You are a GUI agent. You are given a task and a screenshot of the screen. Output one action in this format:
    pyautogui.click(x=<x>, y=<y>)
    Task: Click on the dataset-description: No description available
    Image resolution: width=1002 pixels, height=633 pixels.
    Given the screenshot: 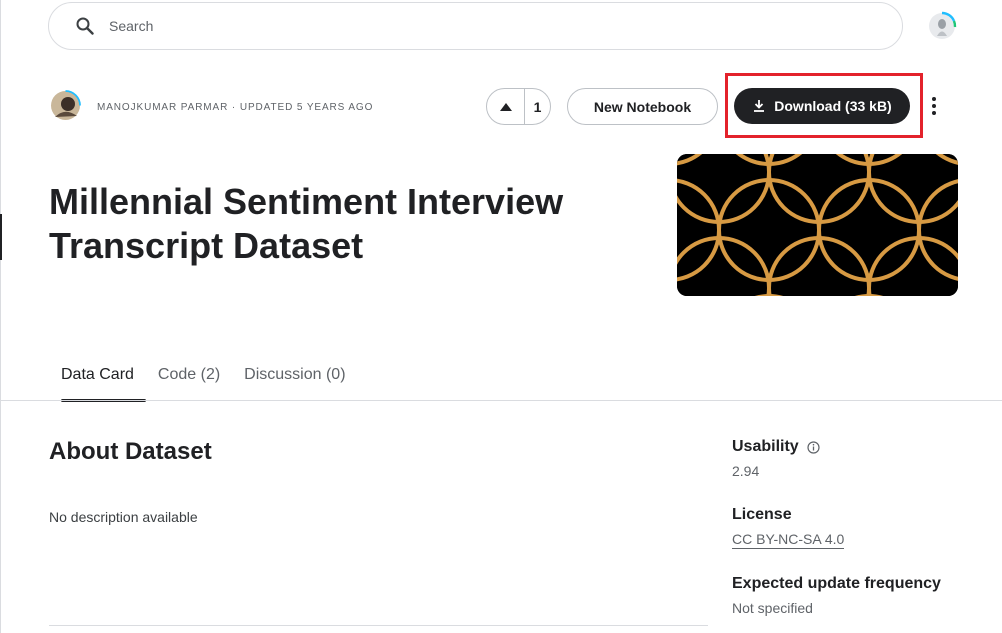 What is the action you would take?
    pyautogui.click(x=123, y=517)
    